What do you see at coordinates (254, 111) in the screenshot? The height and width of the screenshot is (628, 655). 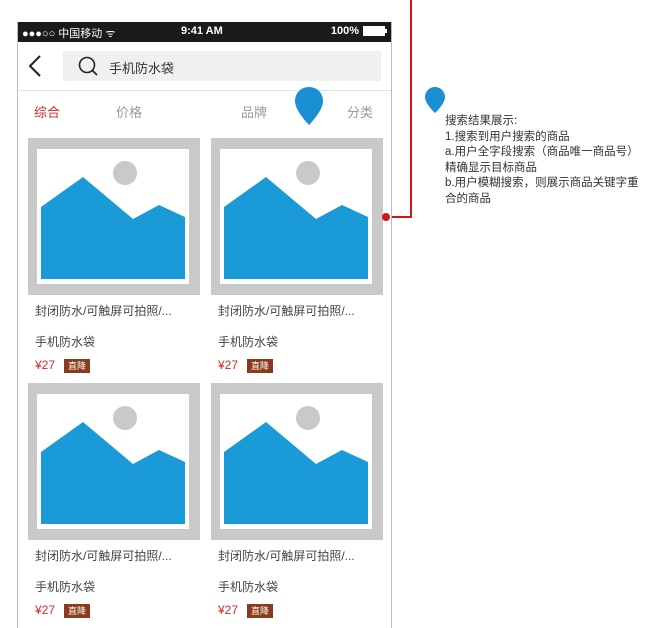 I see `tab-brand: 品牌` at bounding box center [254, 111].